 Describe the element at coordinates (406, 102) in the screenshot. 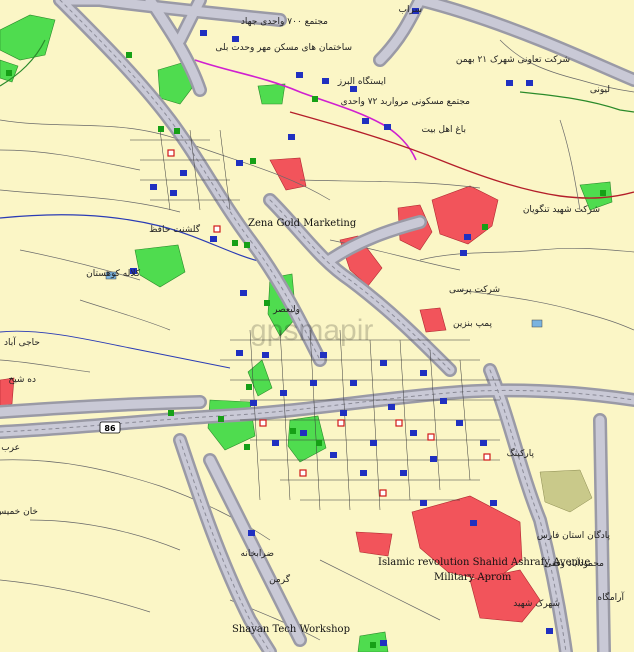

I see `label-fa-2: مجتمع مسکونی مرواربد ۷۲ واحدی` at that location.